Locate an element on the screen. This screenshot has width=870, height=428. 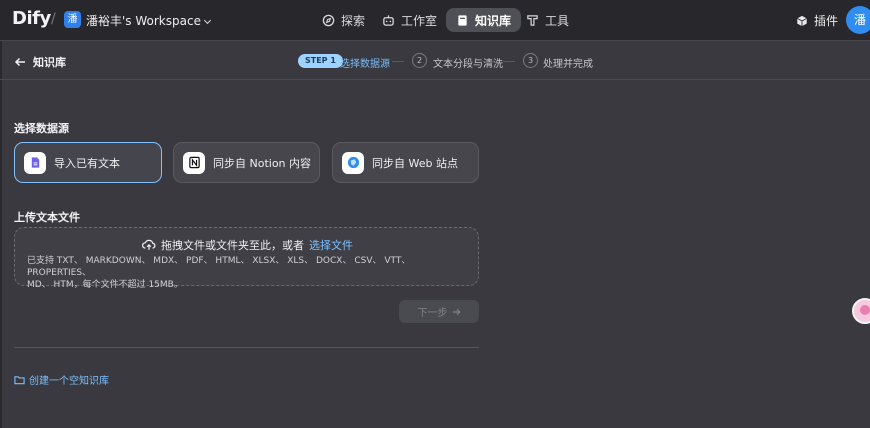
chevron-down-icon is located at coordinates (207, 20).